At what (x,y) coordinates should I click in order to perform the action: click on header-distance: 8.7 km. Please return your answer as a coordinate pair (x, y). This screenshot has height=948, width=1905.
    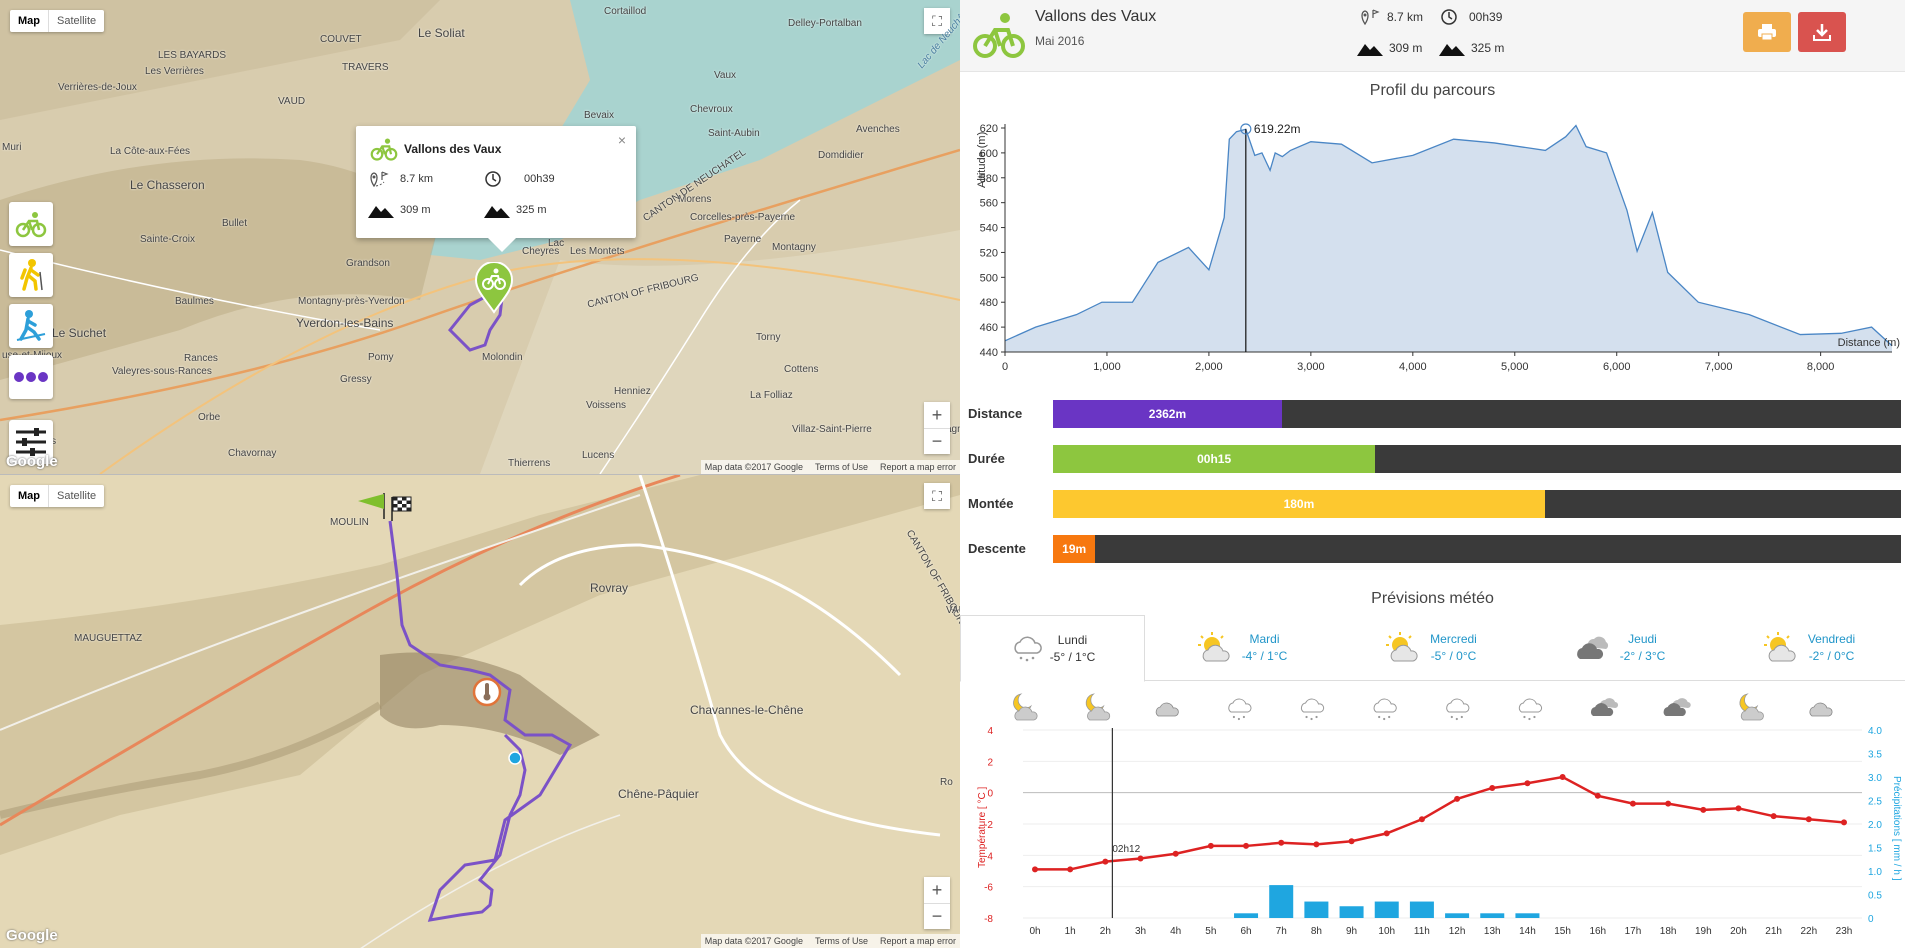
    Looking at the image, I should click on (1390, 17).